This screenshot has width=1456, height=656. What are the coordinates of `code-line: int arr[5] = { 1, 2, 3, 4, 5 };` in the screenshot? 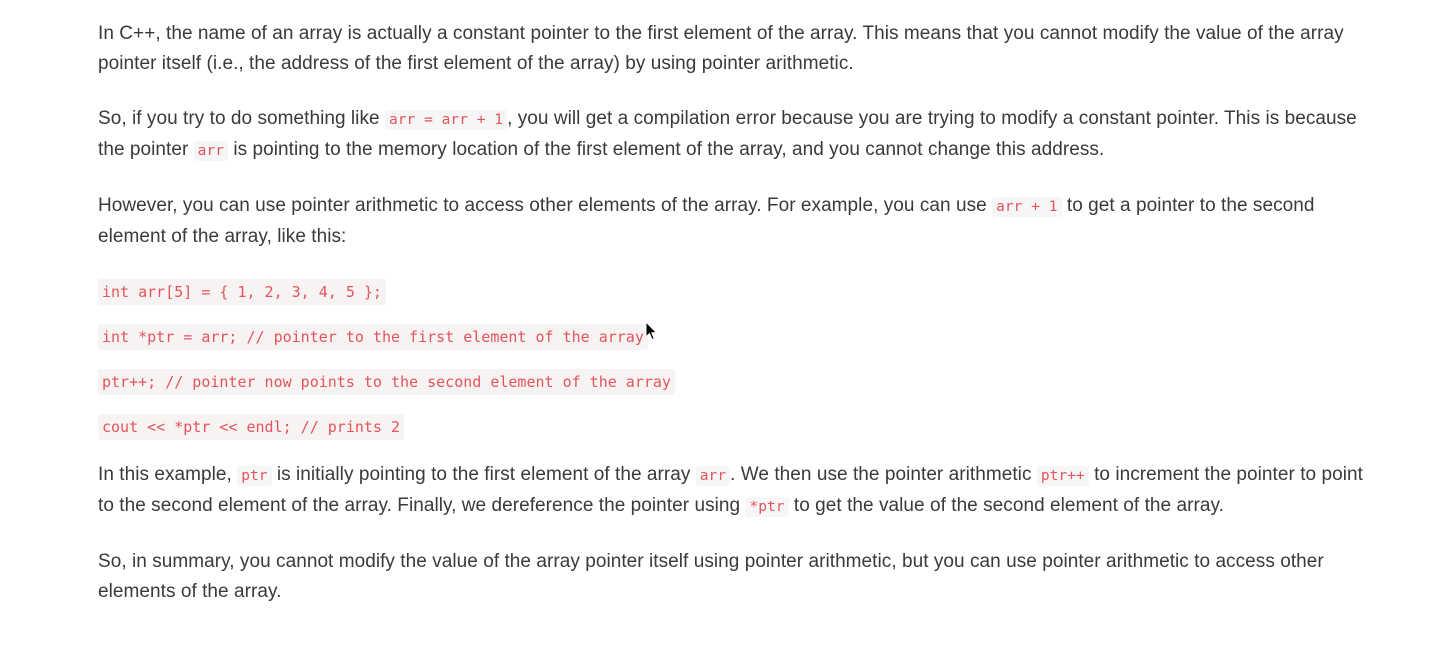 It's located at (738, 292).